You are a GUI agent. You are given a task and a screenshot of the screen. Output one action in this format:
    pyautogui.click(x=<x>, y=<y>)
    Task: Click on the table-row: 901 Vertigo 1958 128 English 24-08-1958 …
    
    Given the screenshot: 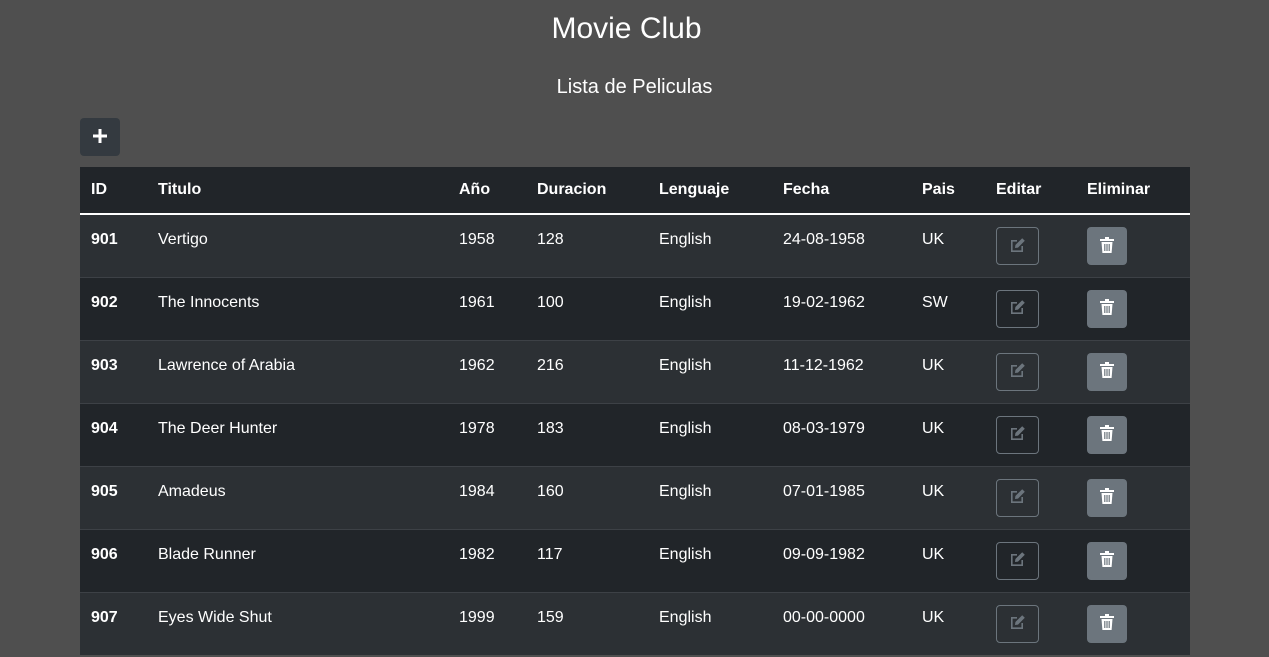 What is the action you would take?
    pyautogui.click(x=635, y=245)
    